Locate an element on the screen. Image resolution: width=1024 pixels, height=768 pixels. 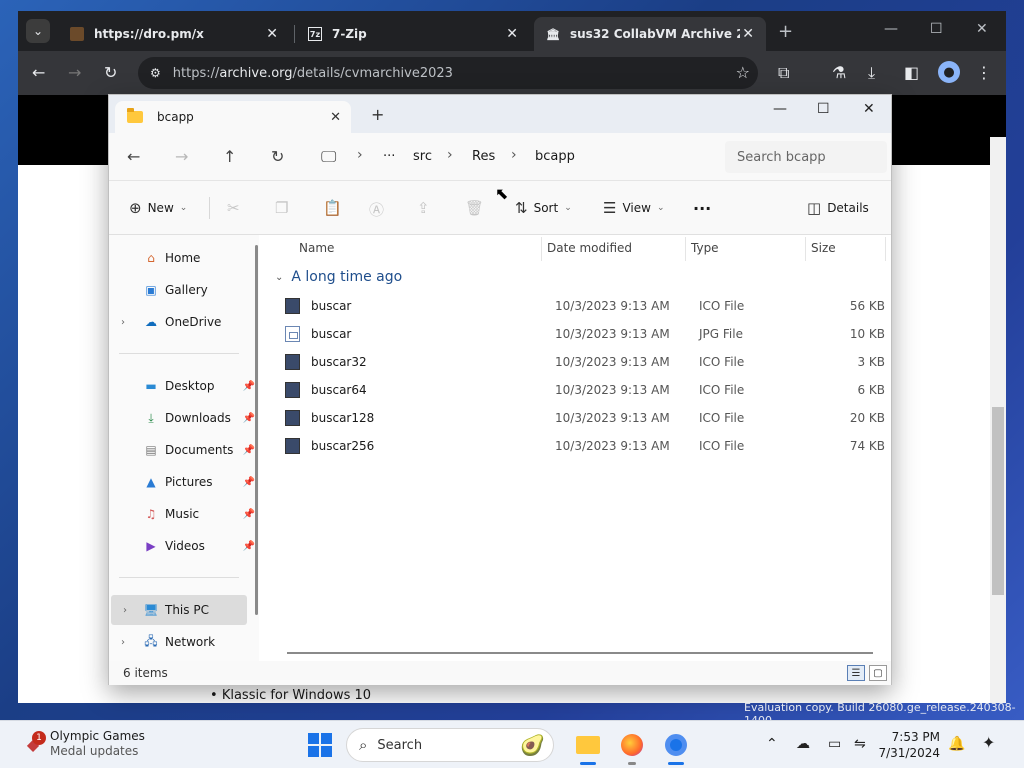
download-icon: ⤓ is located at coordinates (871, 73).